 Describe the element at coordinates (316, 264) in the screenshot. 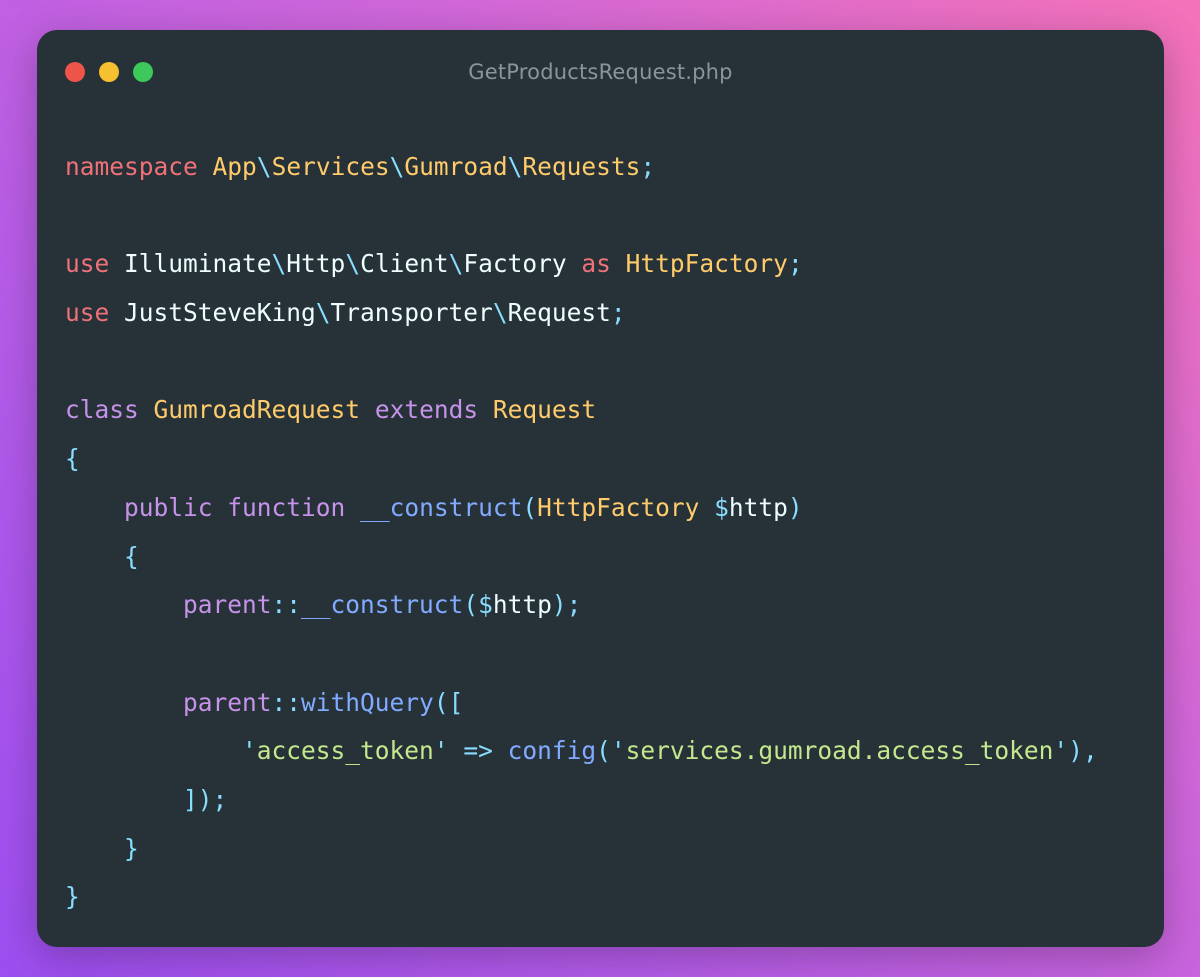

I see `code-token: Http` at that location.